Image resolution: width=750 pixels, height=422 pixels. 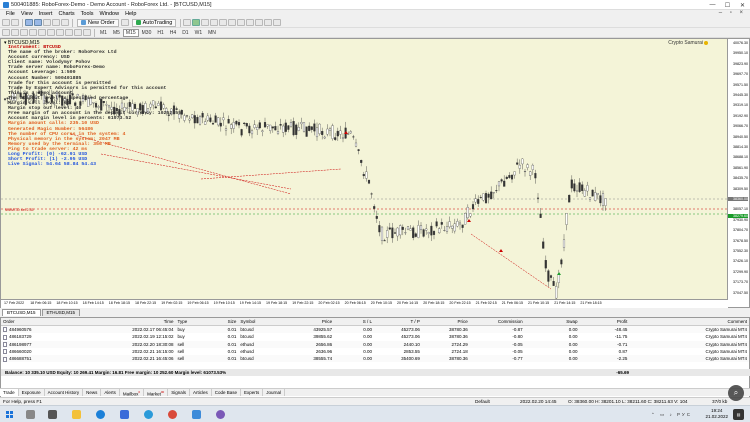 What do you see at coordinates (124, 22) in the screenshot?
I see `metaeditor-icon` at bounding box center [124, 22].